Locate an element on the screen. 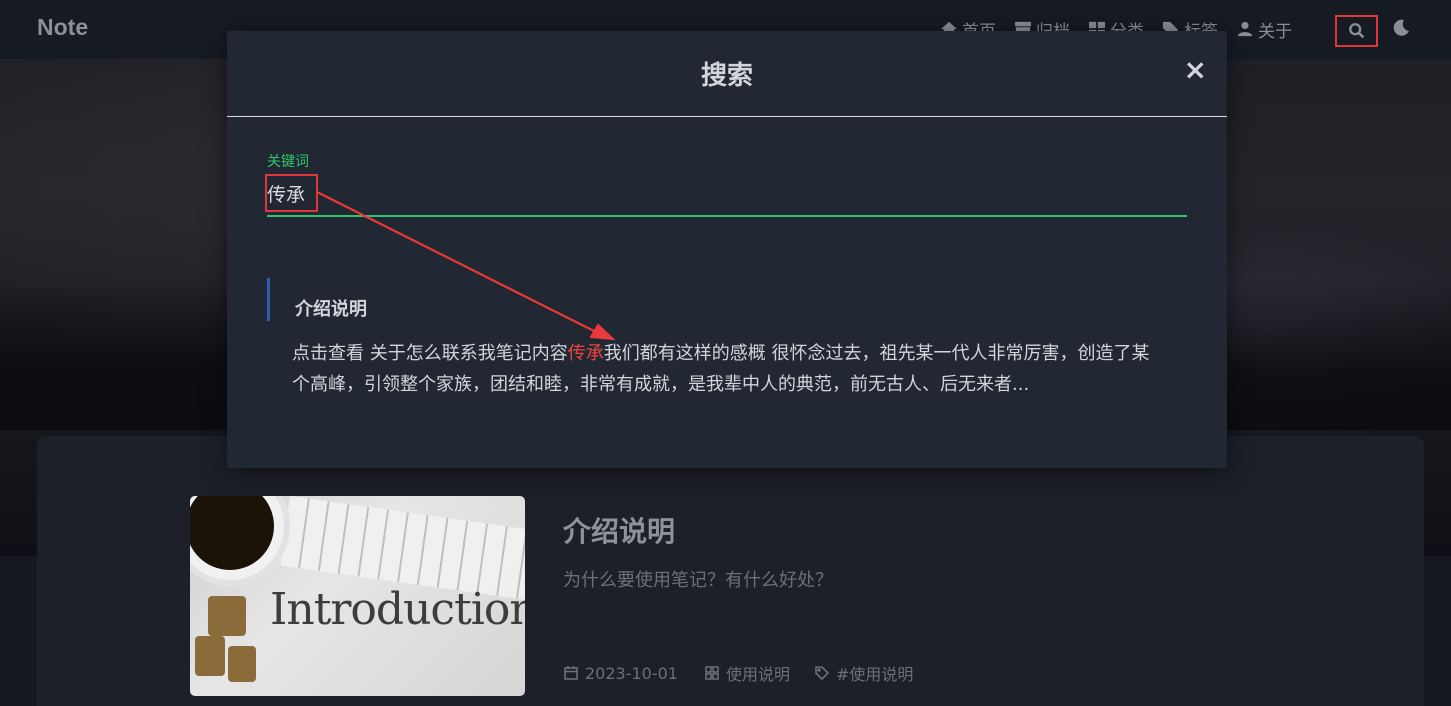 The image size is (1451, 706). thumbnail-caption: Introduction is located at coordinates (397, 609).